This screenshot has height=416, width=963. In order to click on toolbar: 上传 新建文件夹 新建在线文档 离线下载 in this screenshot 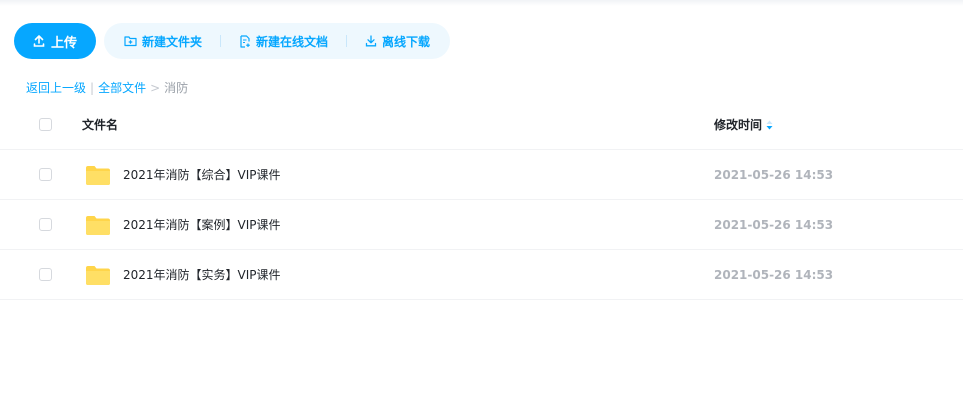, I will do `click(232, 41)`.